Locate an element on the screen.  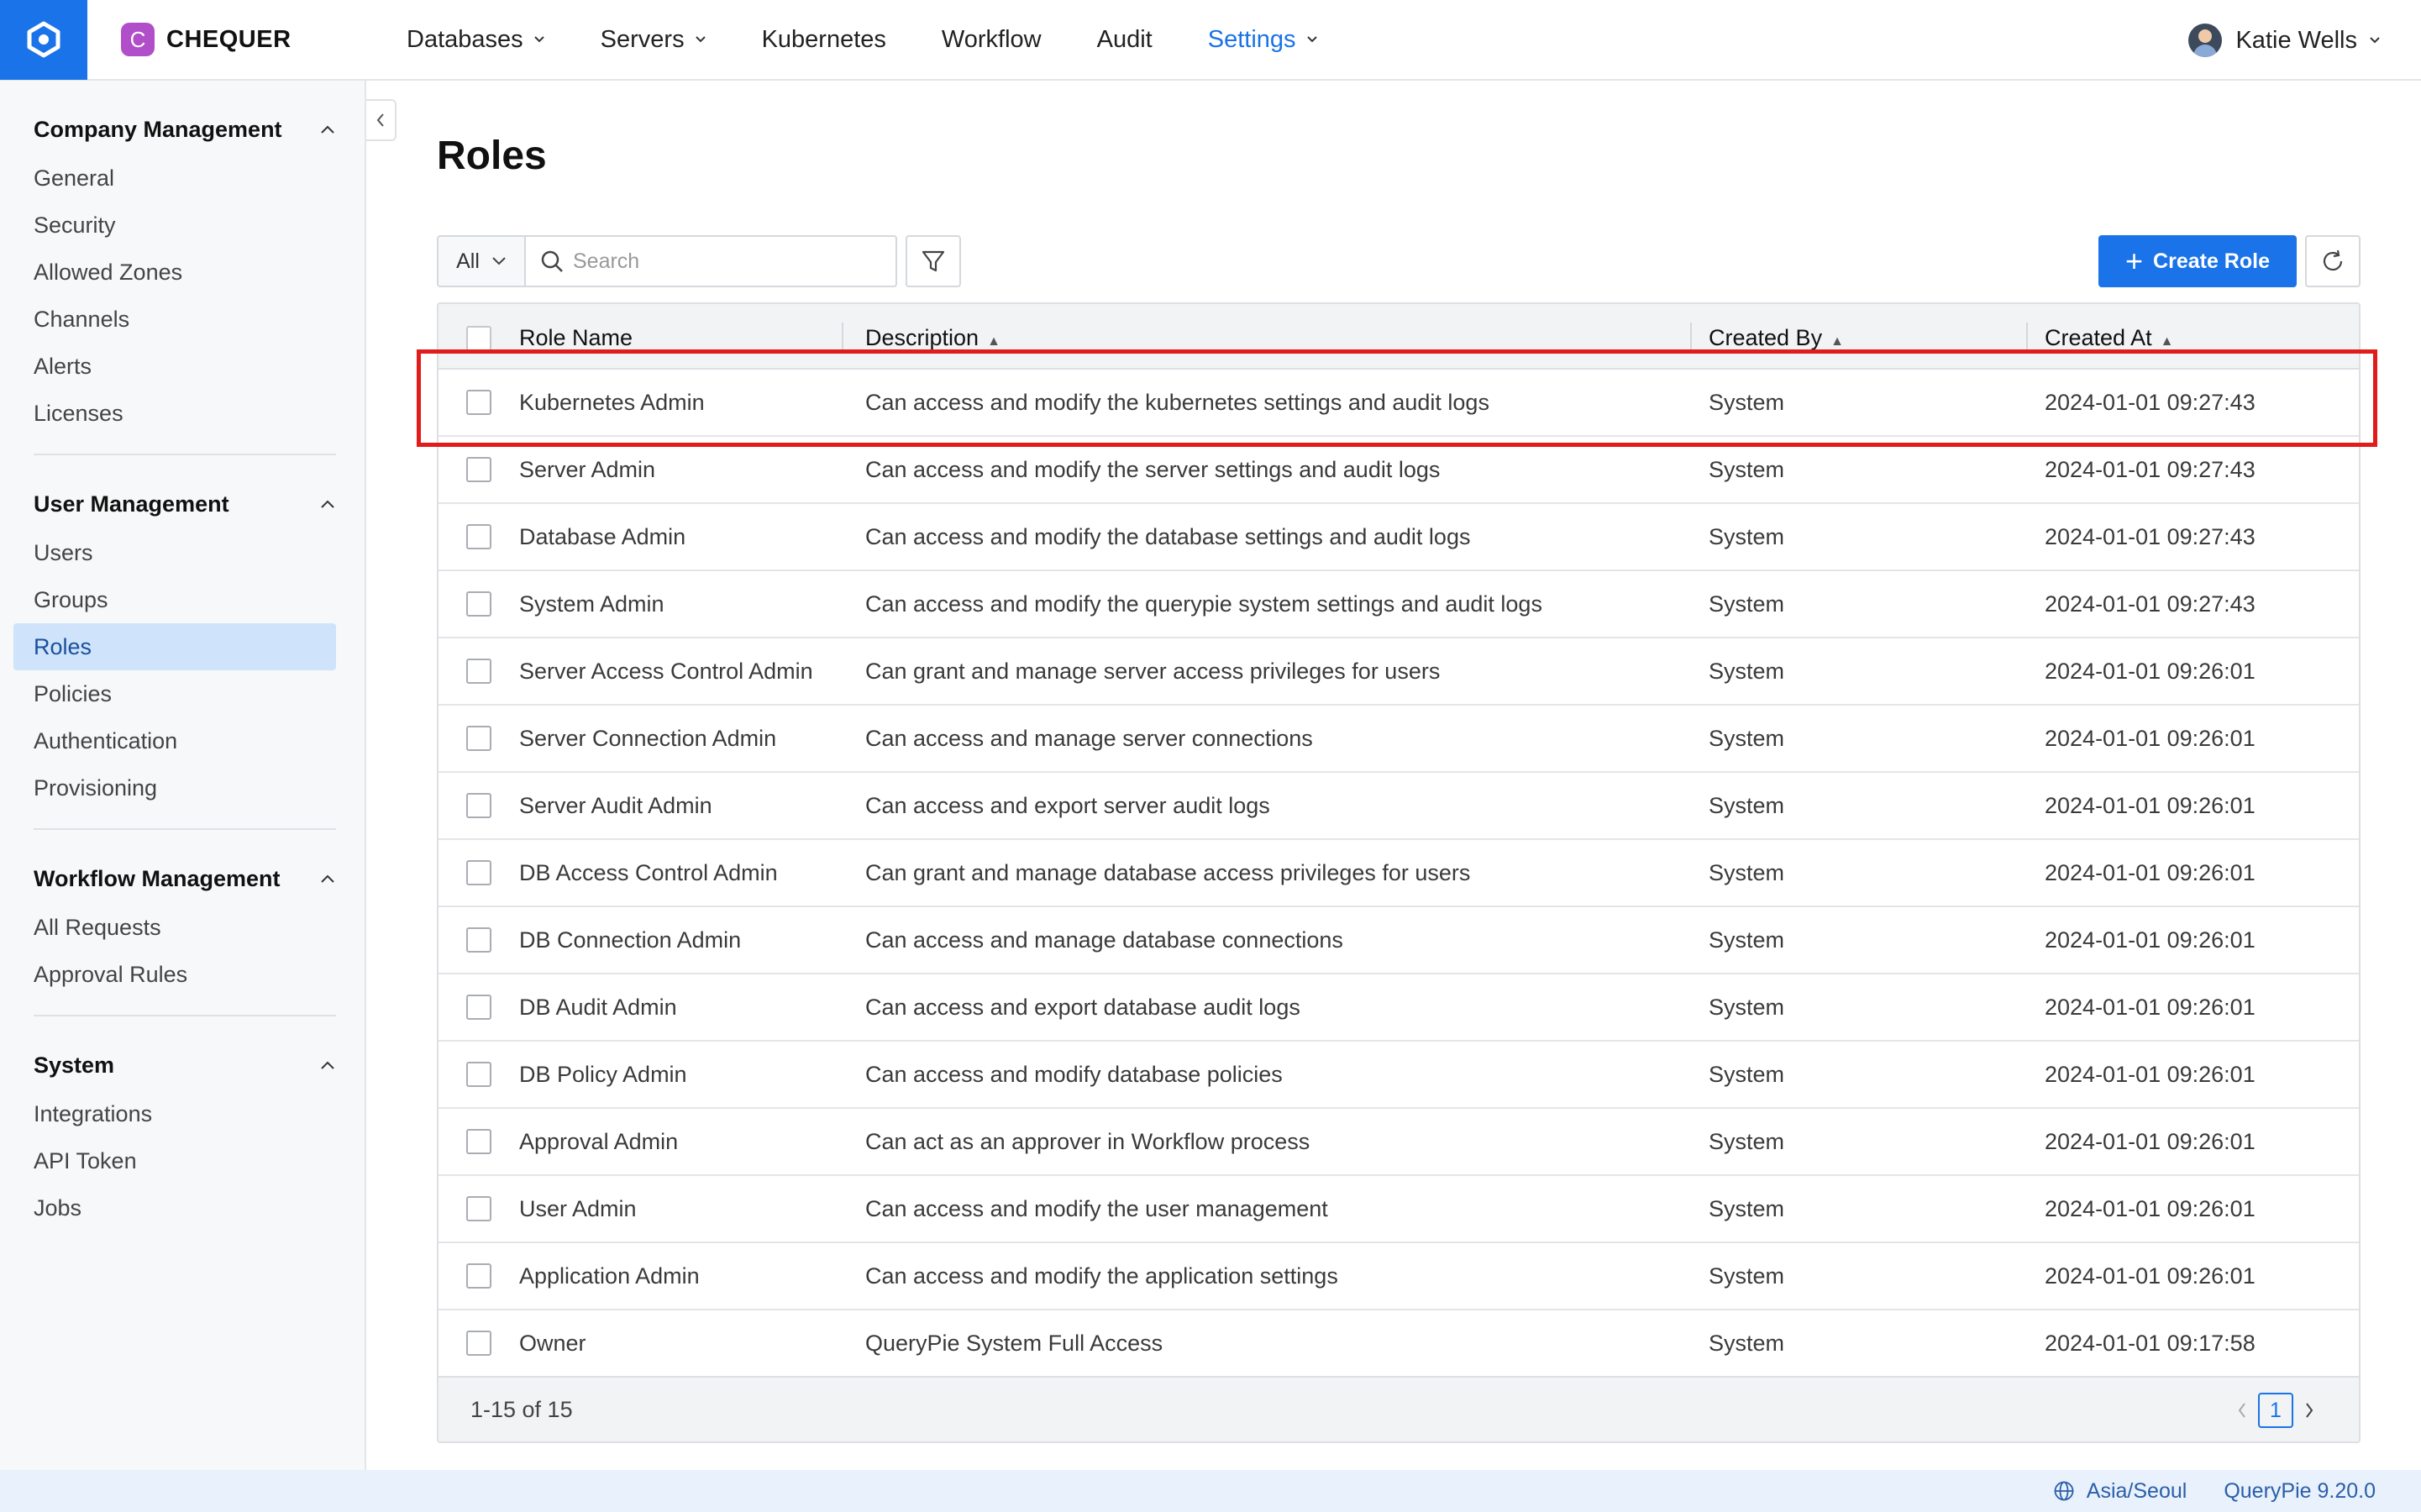
page-number-button: 1 is located at coordinates (2275, 1410).